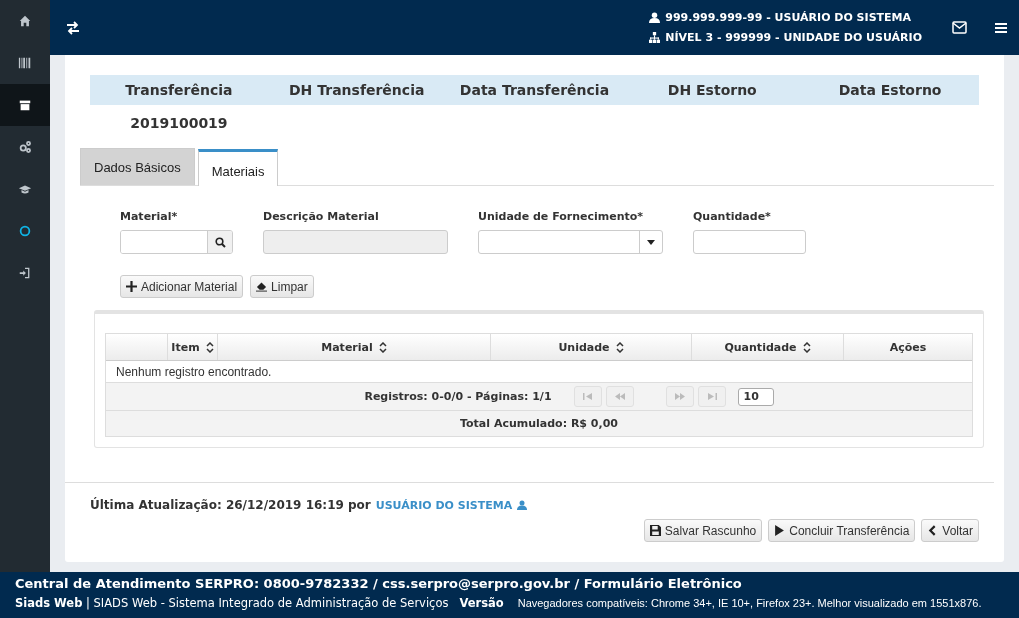 The width and height of the screenshot is (1019, 618). I want to click on next-page-icon, so click(679, 396).